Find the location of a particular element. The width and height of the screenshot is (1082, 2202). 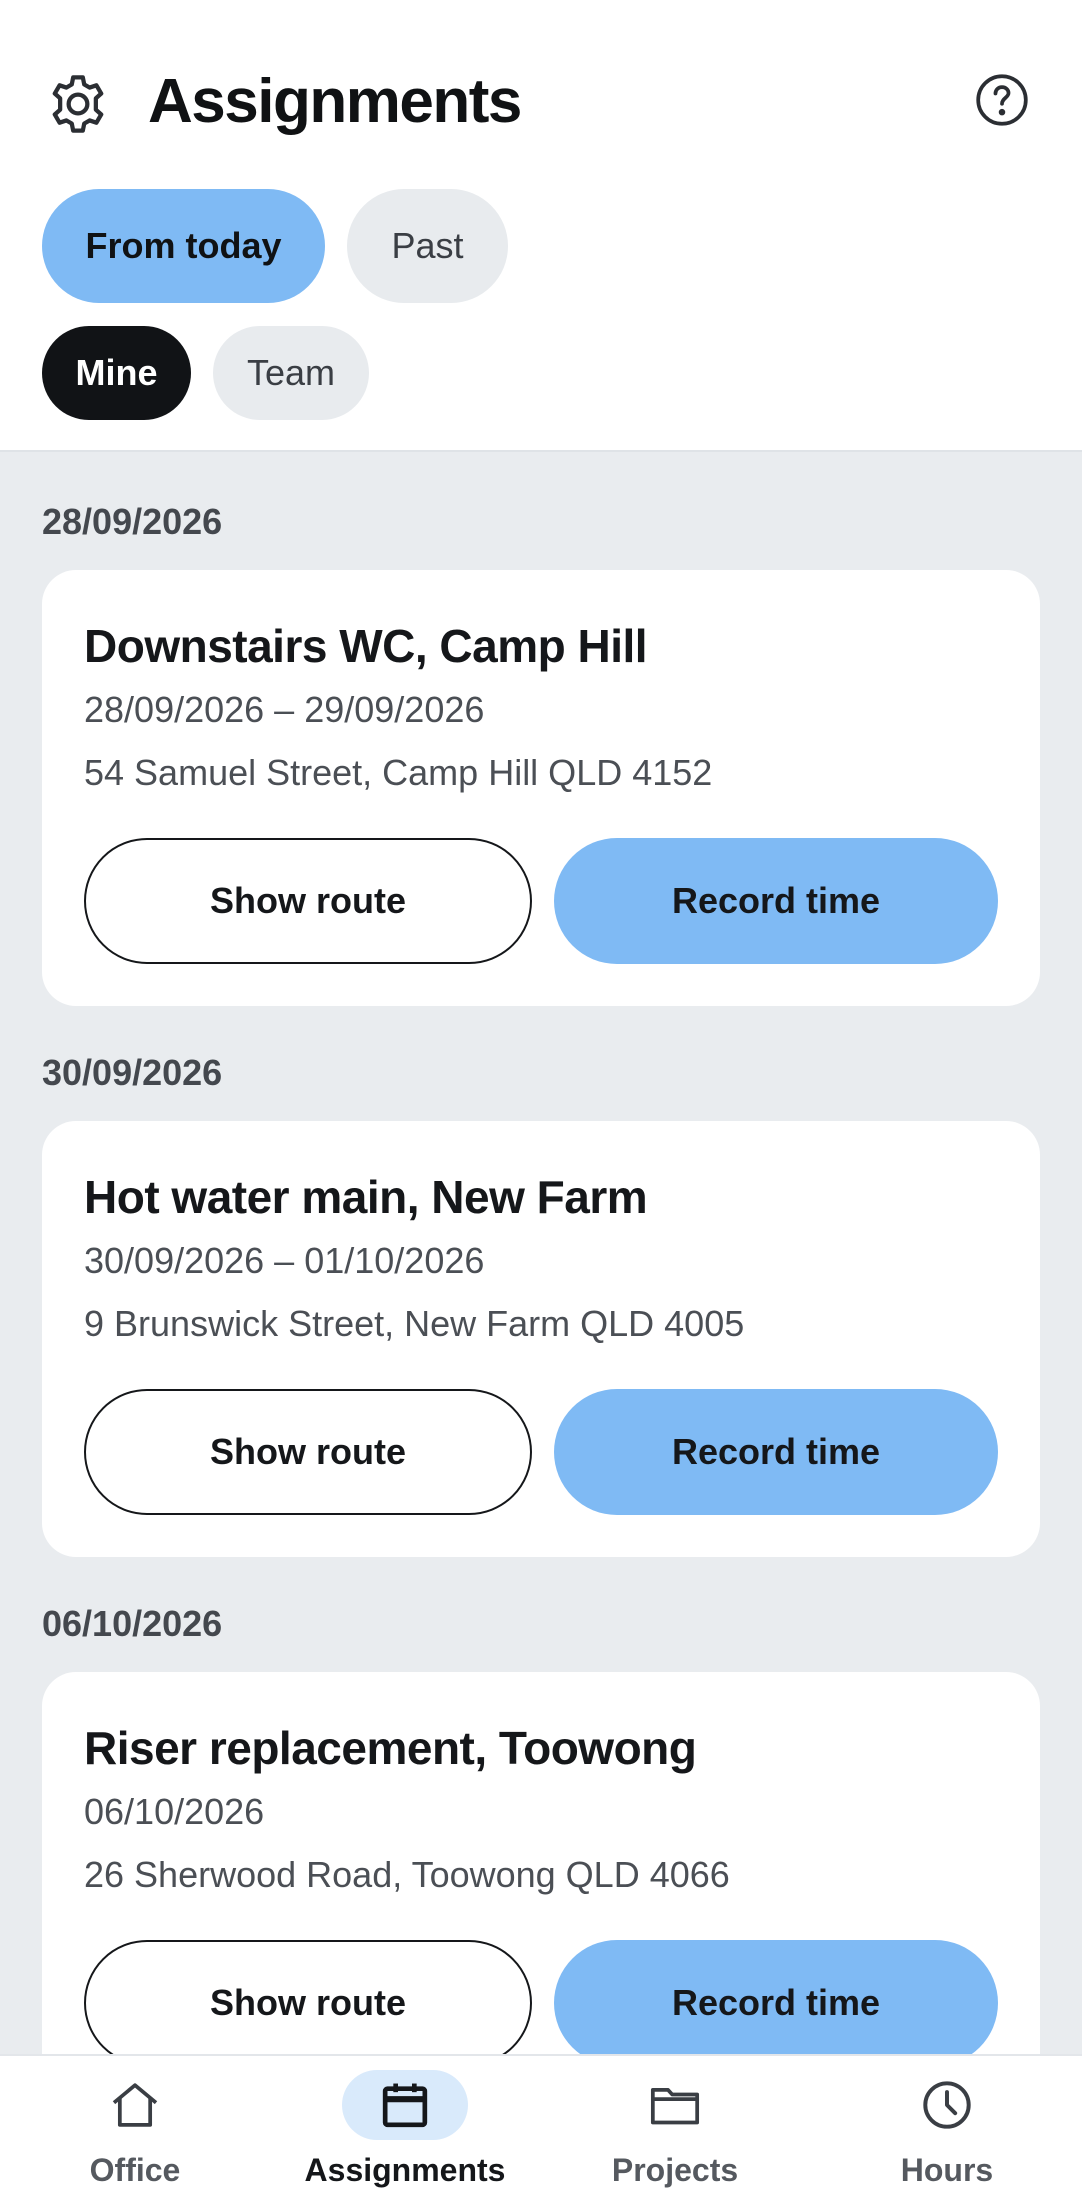

calendar-icon is located at coordinates (405, 2105).